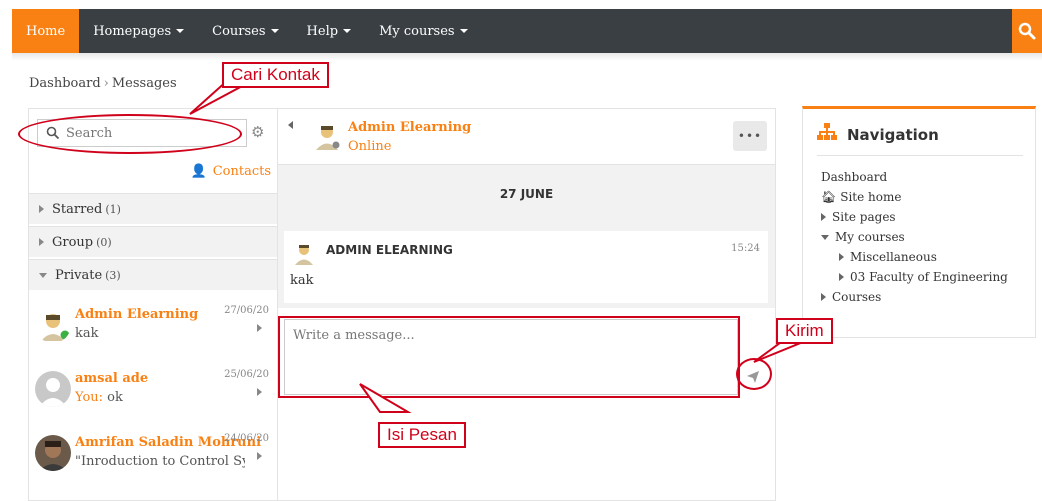  Describe the element at coordinates (422, 435) in the screenshot. I see `message-callout: Isi Pesan` at that location.